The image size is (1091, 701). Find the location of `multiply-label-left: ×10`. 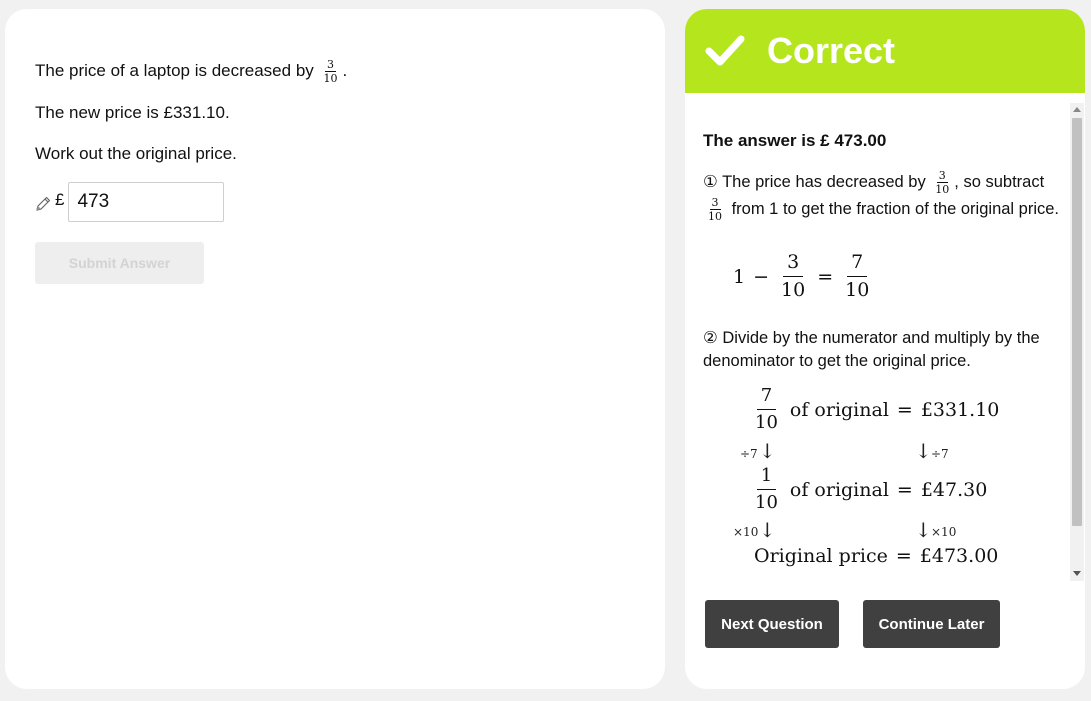

multiply-label-left: ×10 is located at coordinates (746, 532).